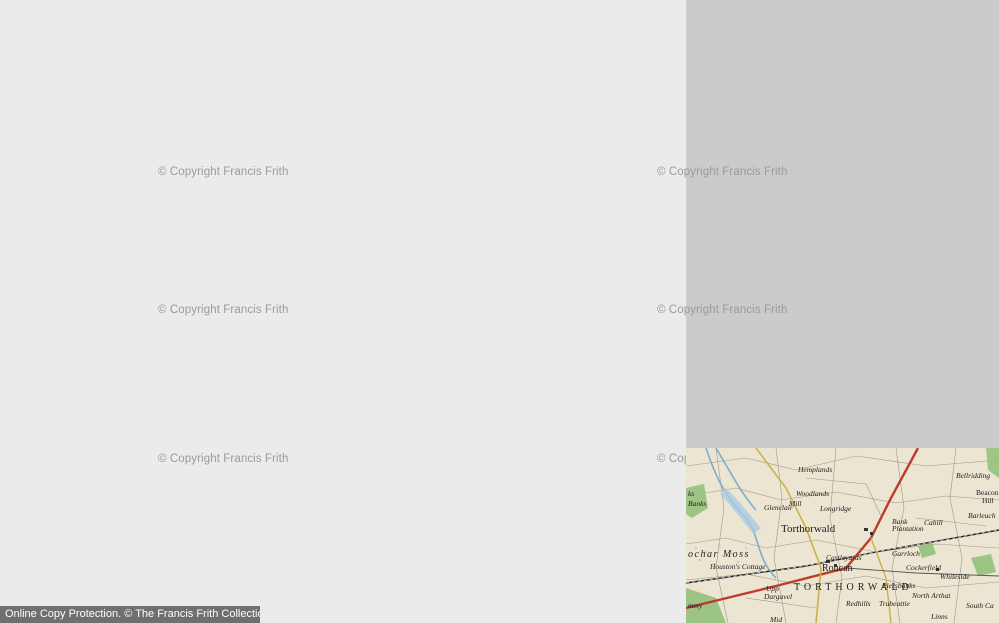  Describe the element at coordinates (895, 603) in the screenshot. I see `map-label-trabeattie: Trabeattie` at that location.